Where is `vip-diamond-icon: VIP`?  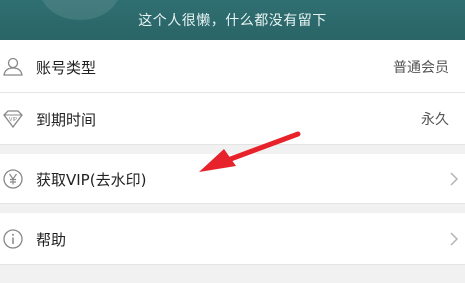
vip-diamond-icon: VIP is located at coordinates (13, 119).